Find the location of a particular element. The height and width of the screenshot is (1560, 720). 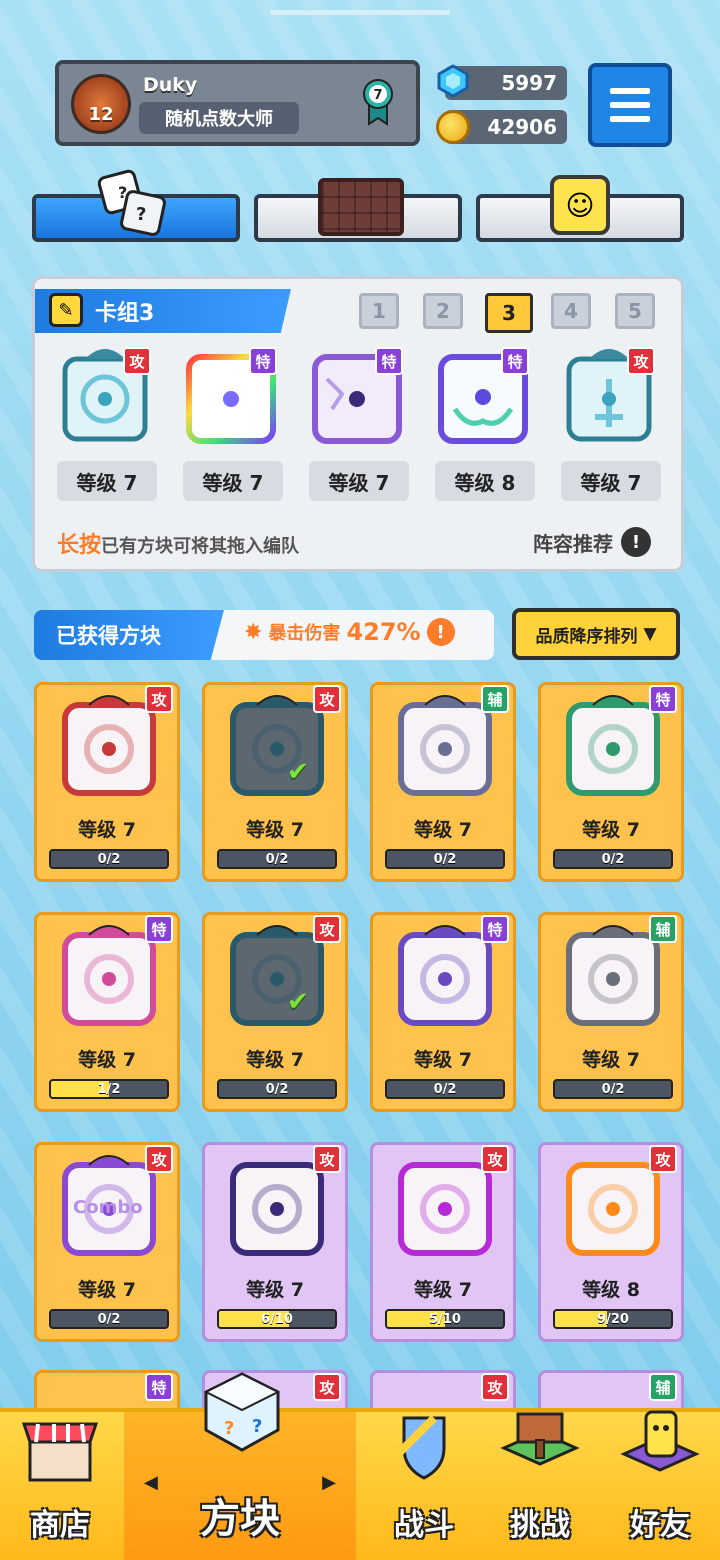

obtained-label: 已获得方块 is located at coordinates (129, 635).